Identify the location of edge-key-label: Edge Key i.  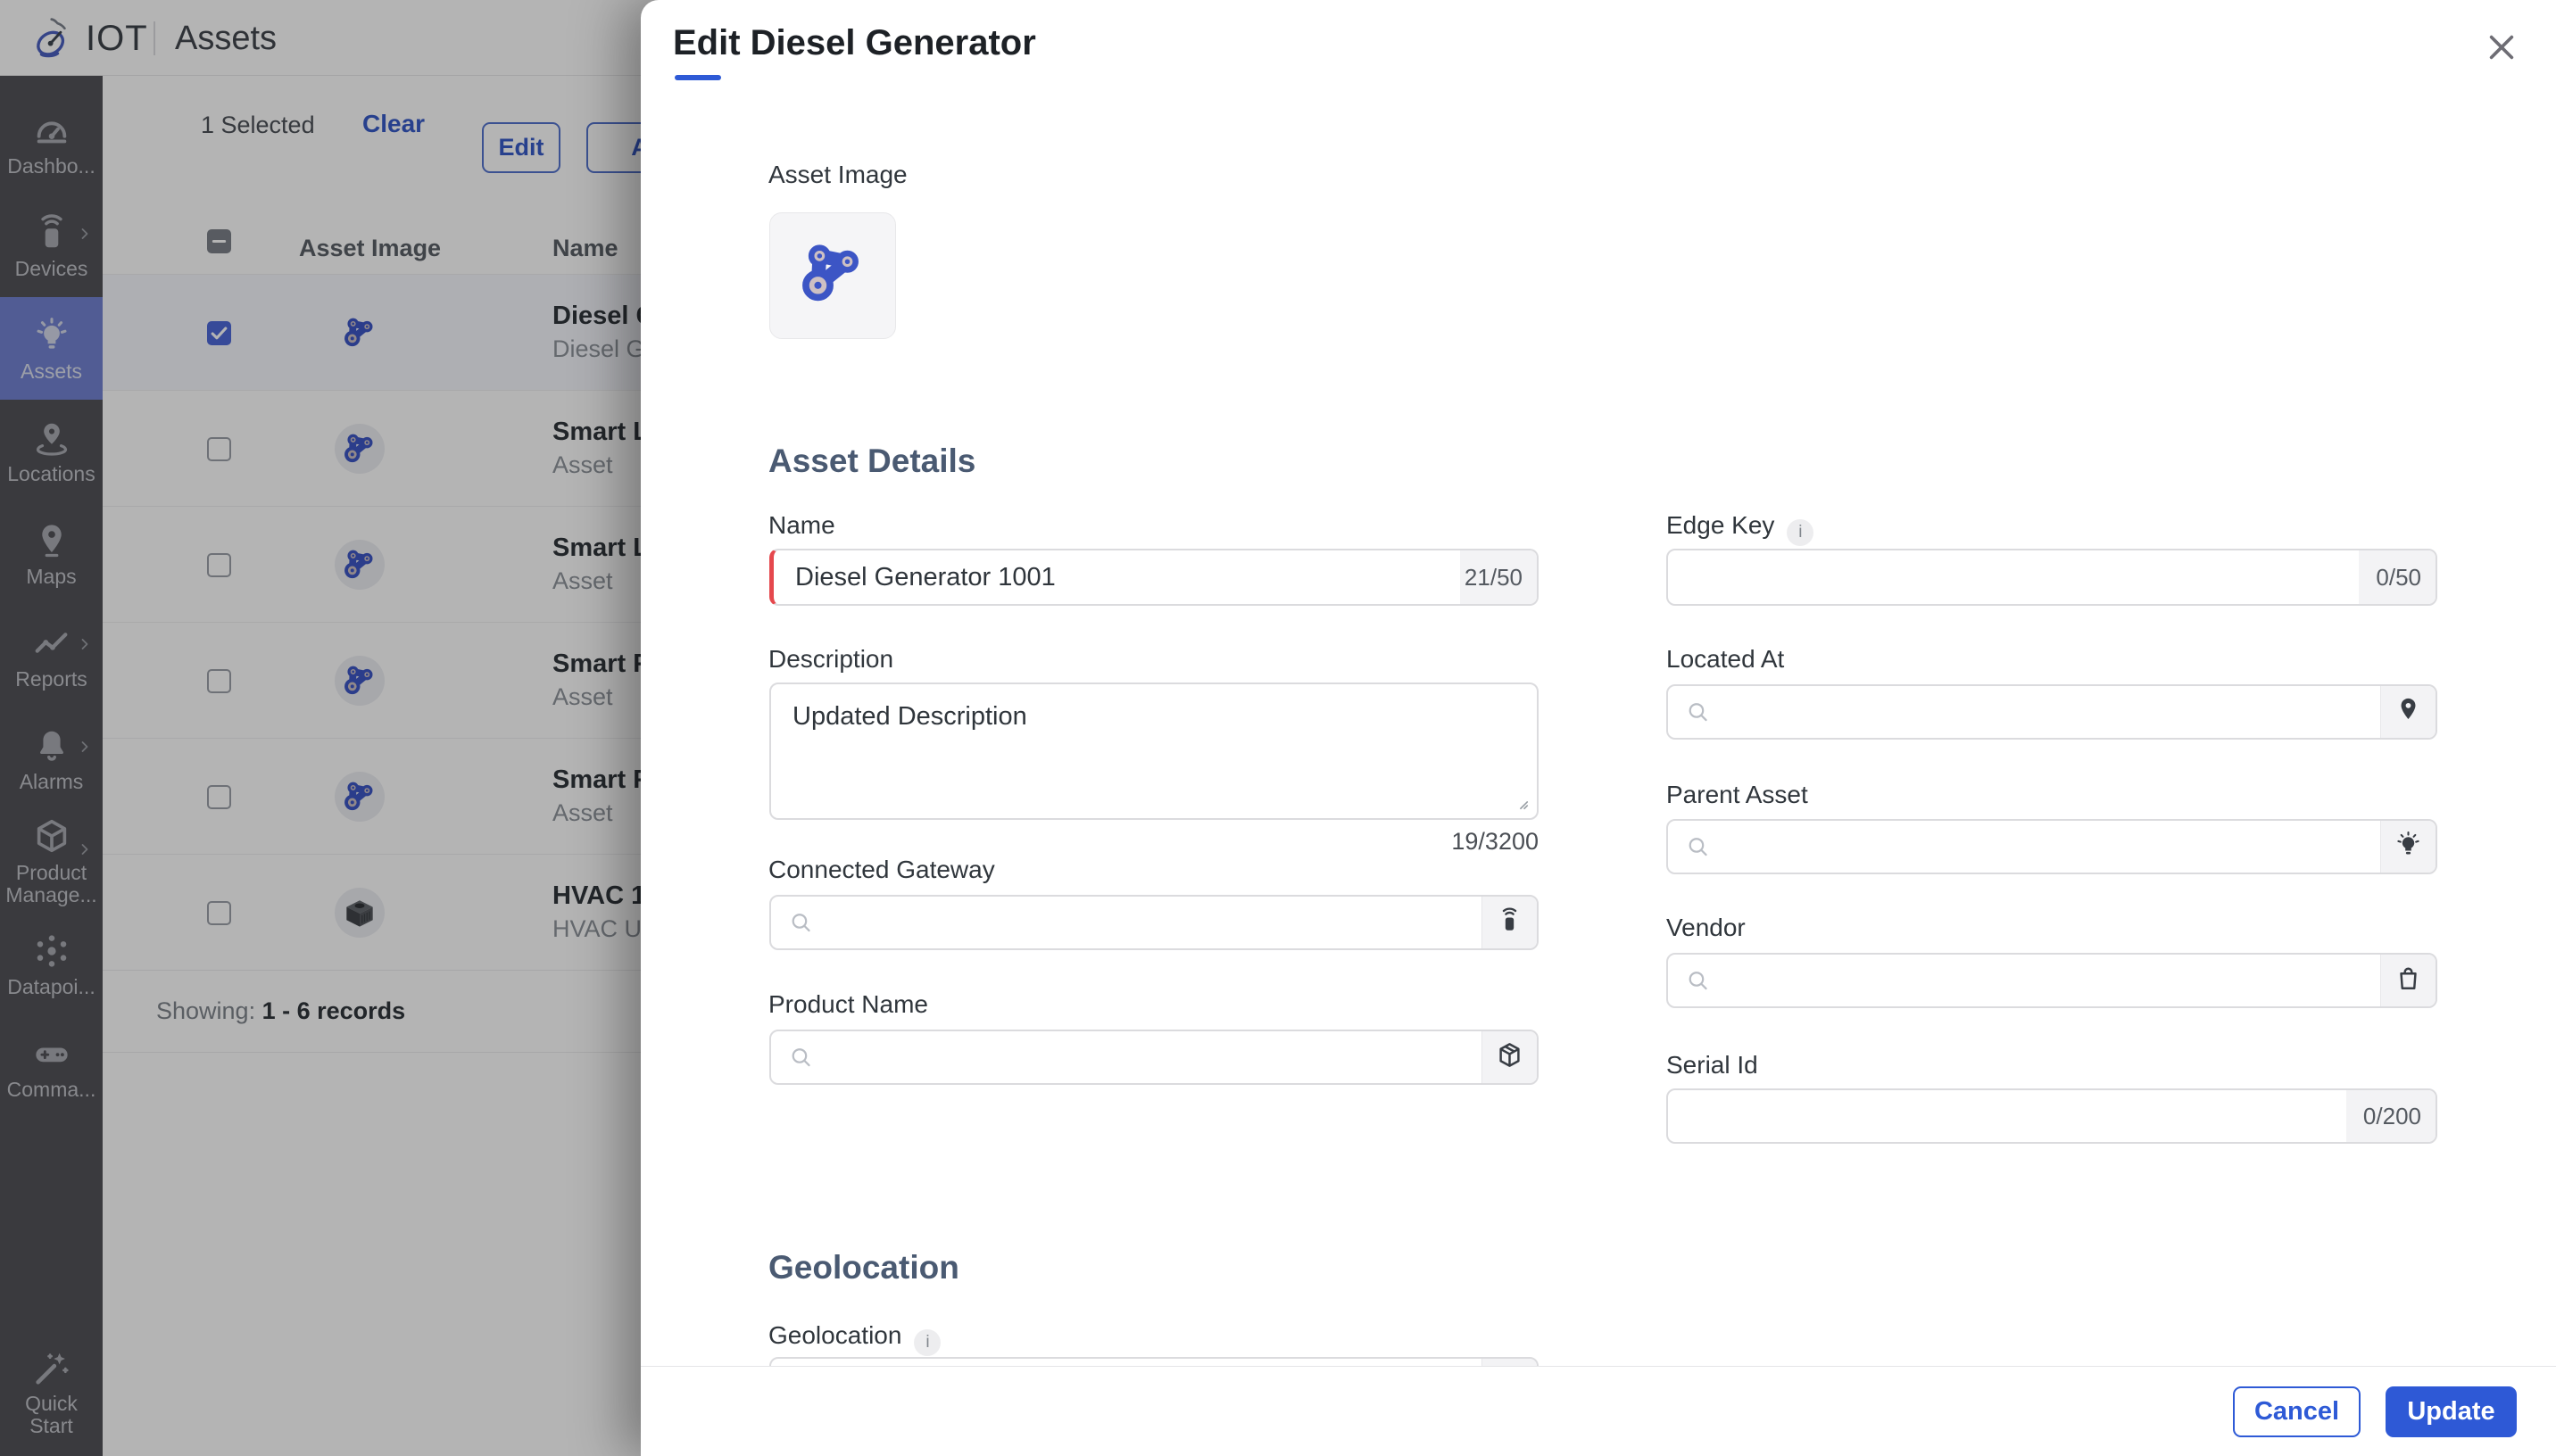
(1740, 528).